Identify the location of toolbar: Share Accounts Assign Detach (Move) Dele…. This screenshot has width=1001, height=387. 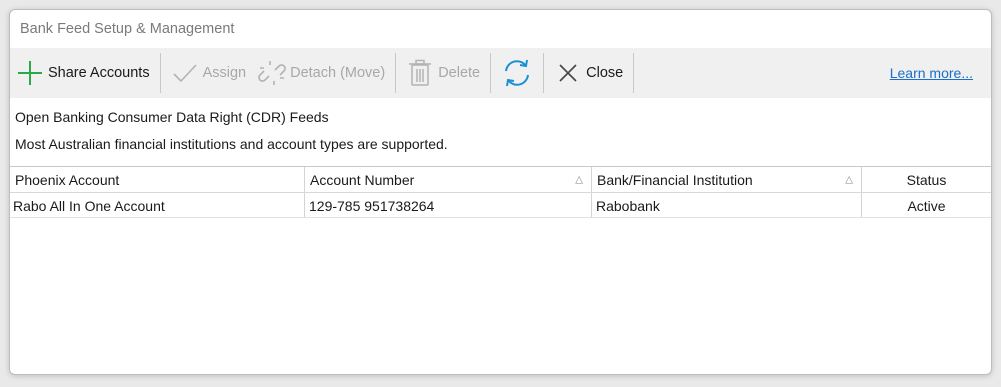
(500, 73).